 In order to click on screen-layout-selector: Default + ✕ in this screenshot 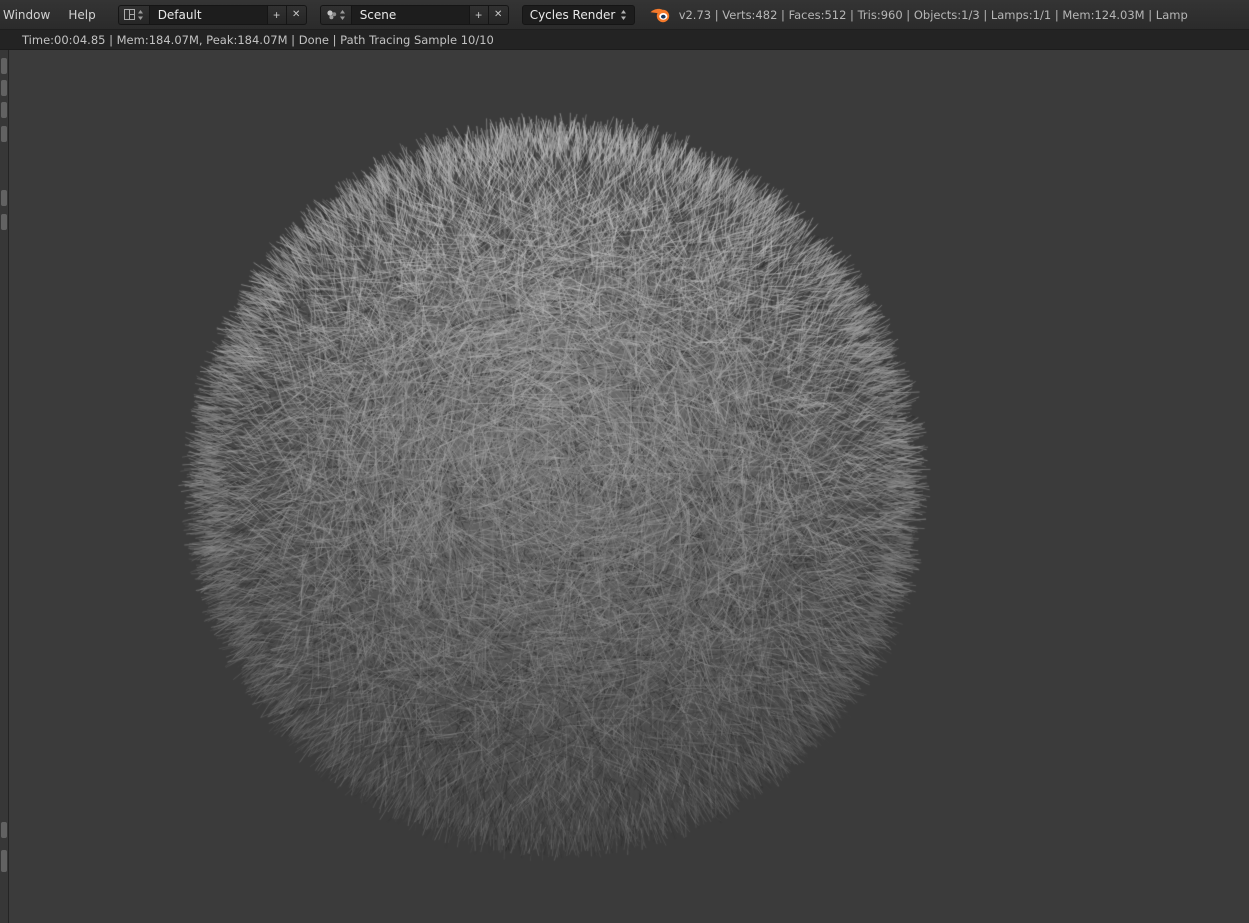, I will do `click(212, 14)`.